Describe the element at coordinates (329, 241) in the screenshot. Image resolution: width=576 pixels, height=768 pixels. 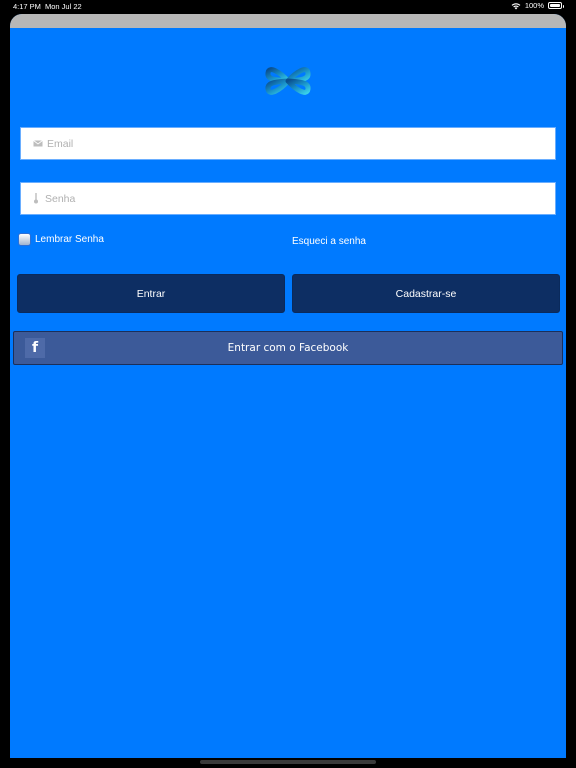
I see `forgot-password-link: Esqueci a senha` at that location.